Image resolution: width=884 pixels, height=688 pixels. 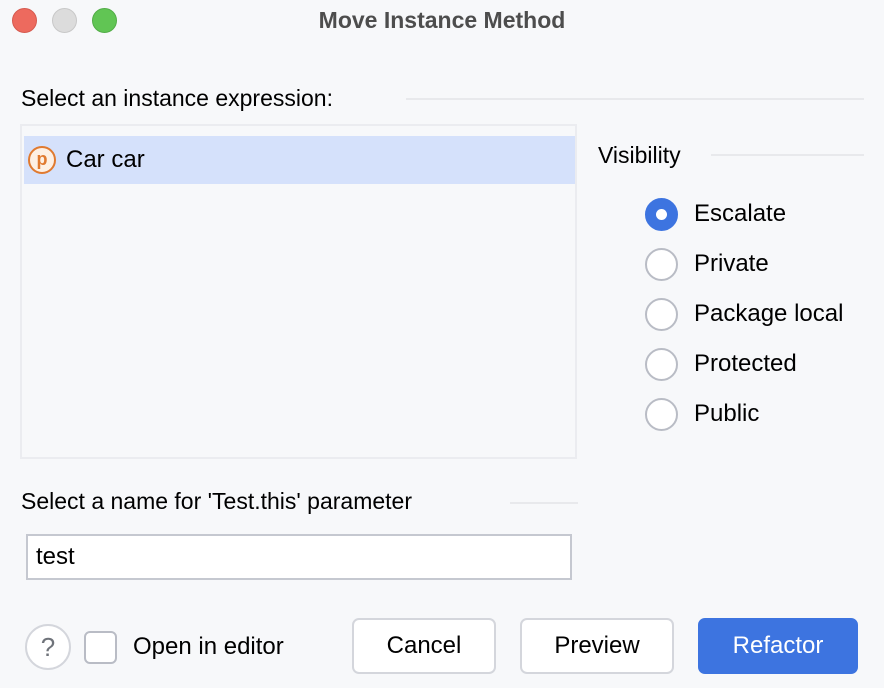 I want to click on parameter-section-separator, so click(x=544, y=503).